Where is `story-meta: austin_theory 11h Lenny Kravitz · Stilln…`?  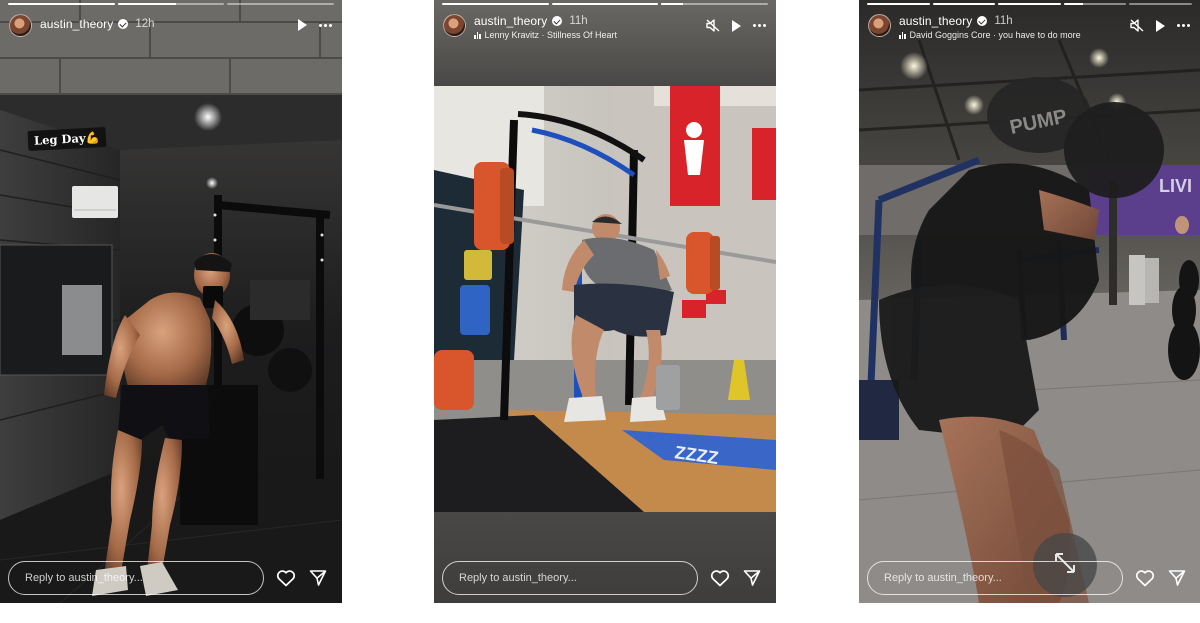 story-meta: austin_theory 11h Lenny Kravitz · Stilln… is located at coordinates (545, 27).